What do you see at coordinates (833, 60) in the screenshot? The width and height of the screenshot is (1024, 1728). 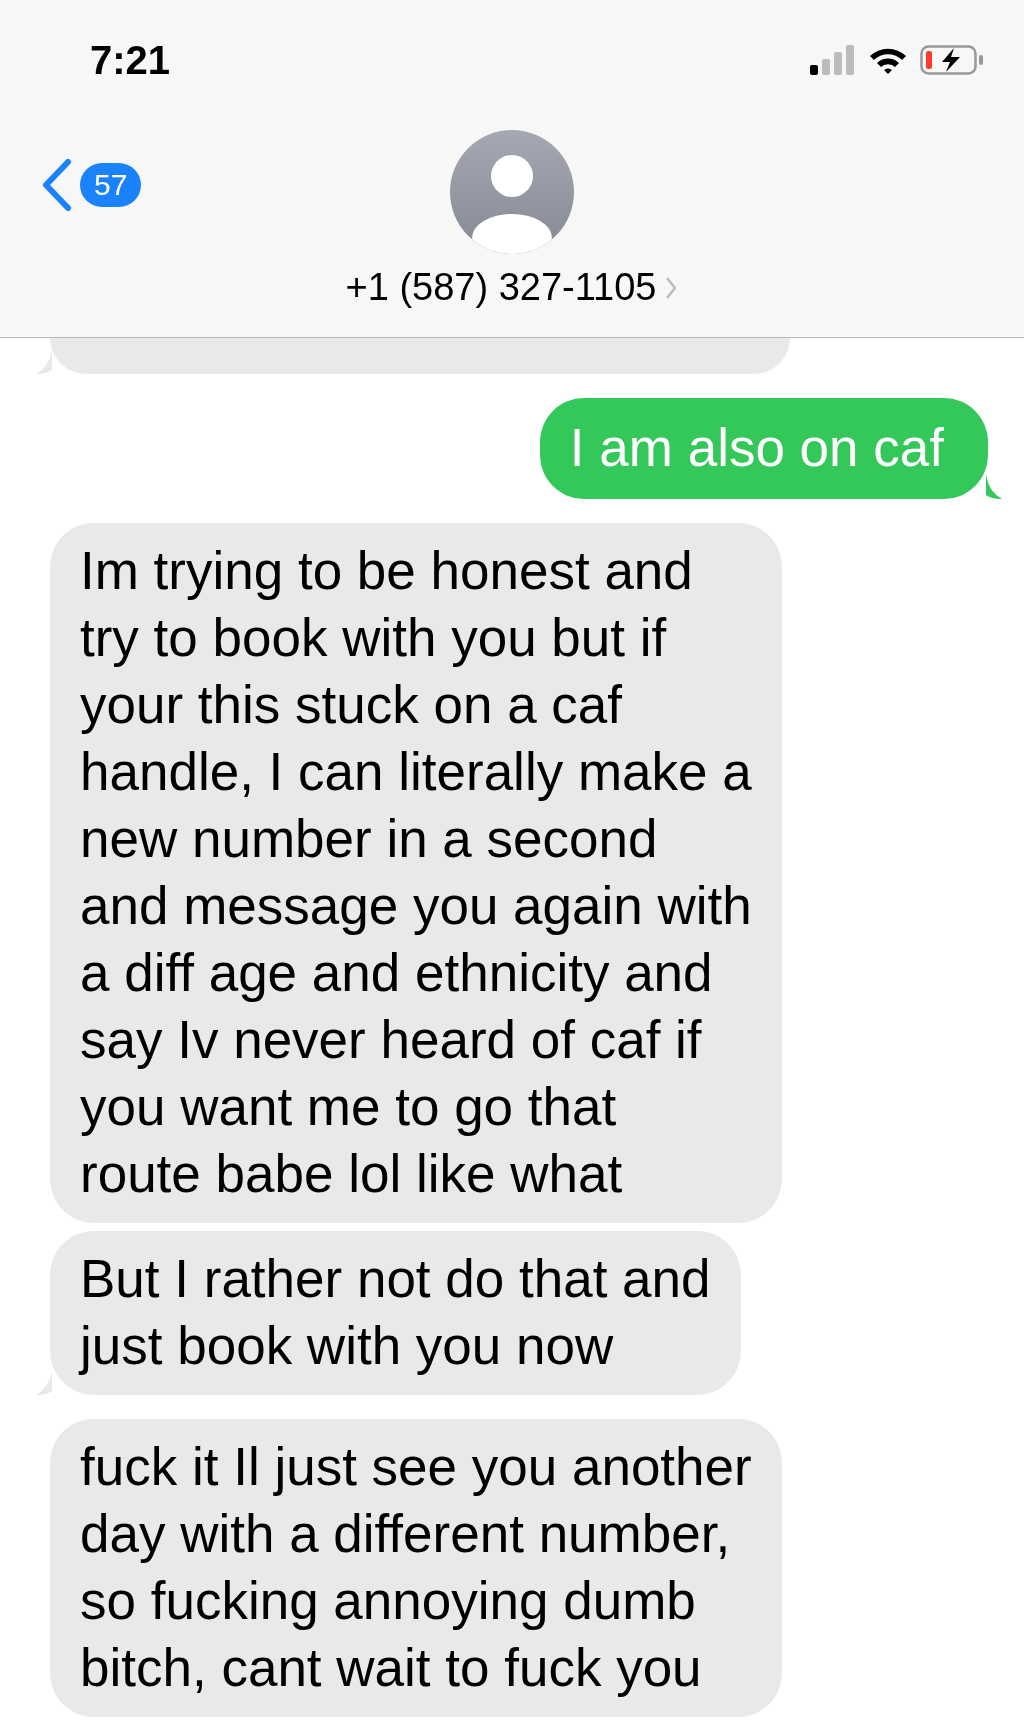 I see `signal-icon` at bounding box center [833, 60].